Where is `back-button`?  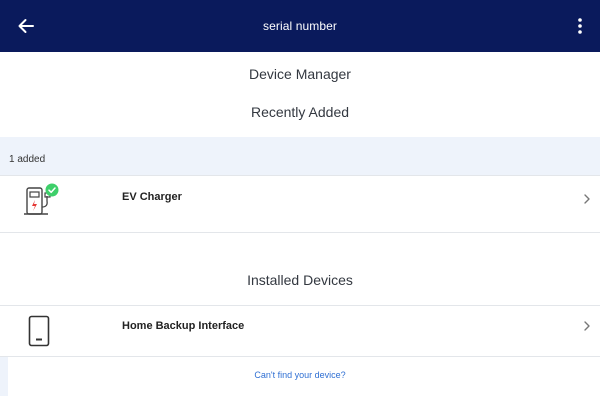
back-button is located at coordinates (26, 26).